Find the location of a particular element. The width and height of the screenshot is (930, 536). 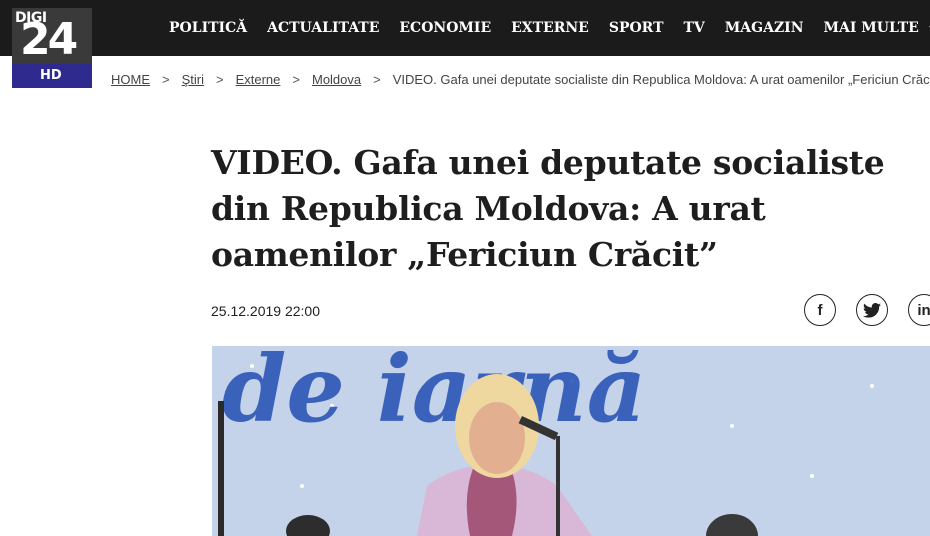

facebook-share-button: f is located at coordinates (820, 310).